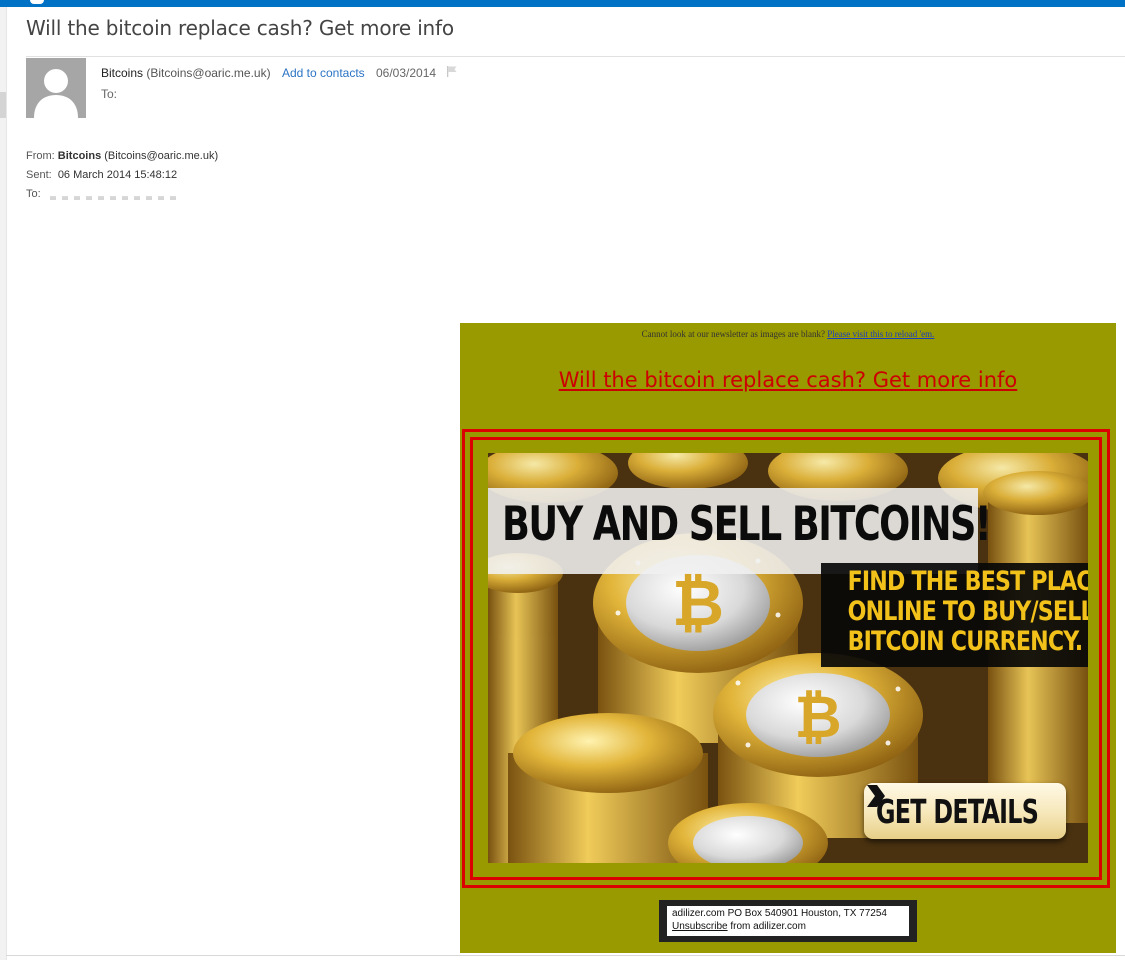 The width and height of the screenshot is (1125, 960). Describe the element at coordinates (161, 156) in the screenshot. I see `header-from-email: (Bitcoins@oaric.me.uk)` at that location.